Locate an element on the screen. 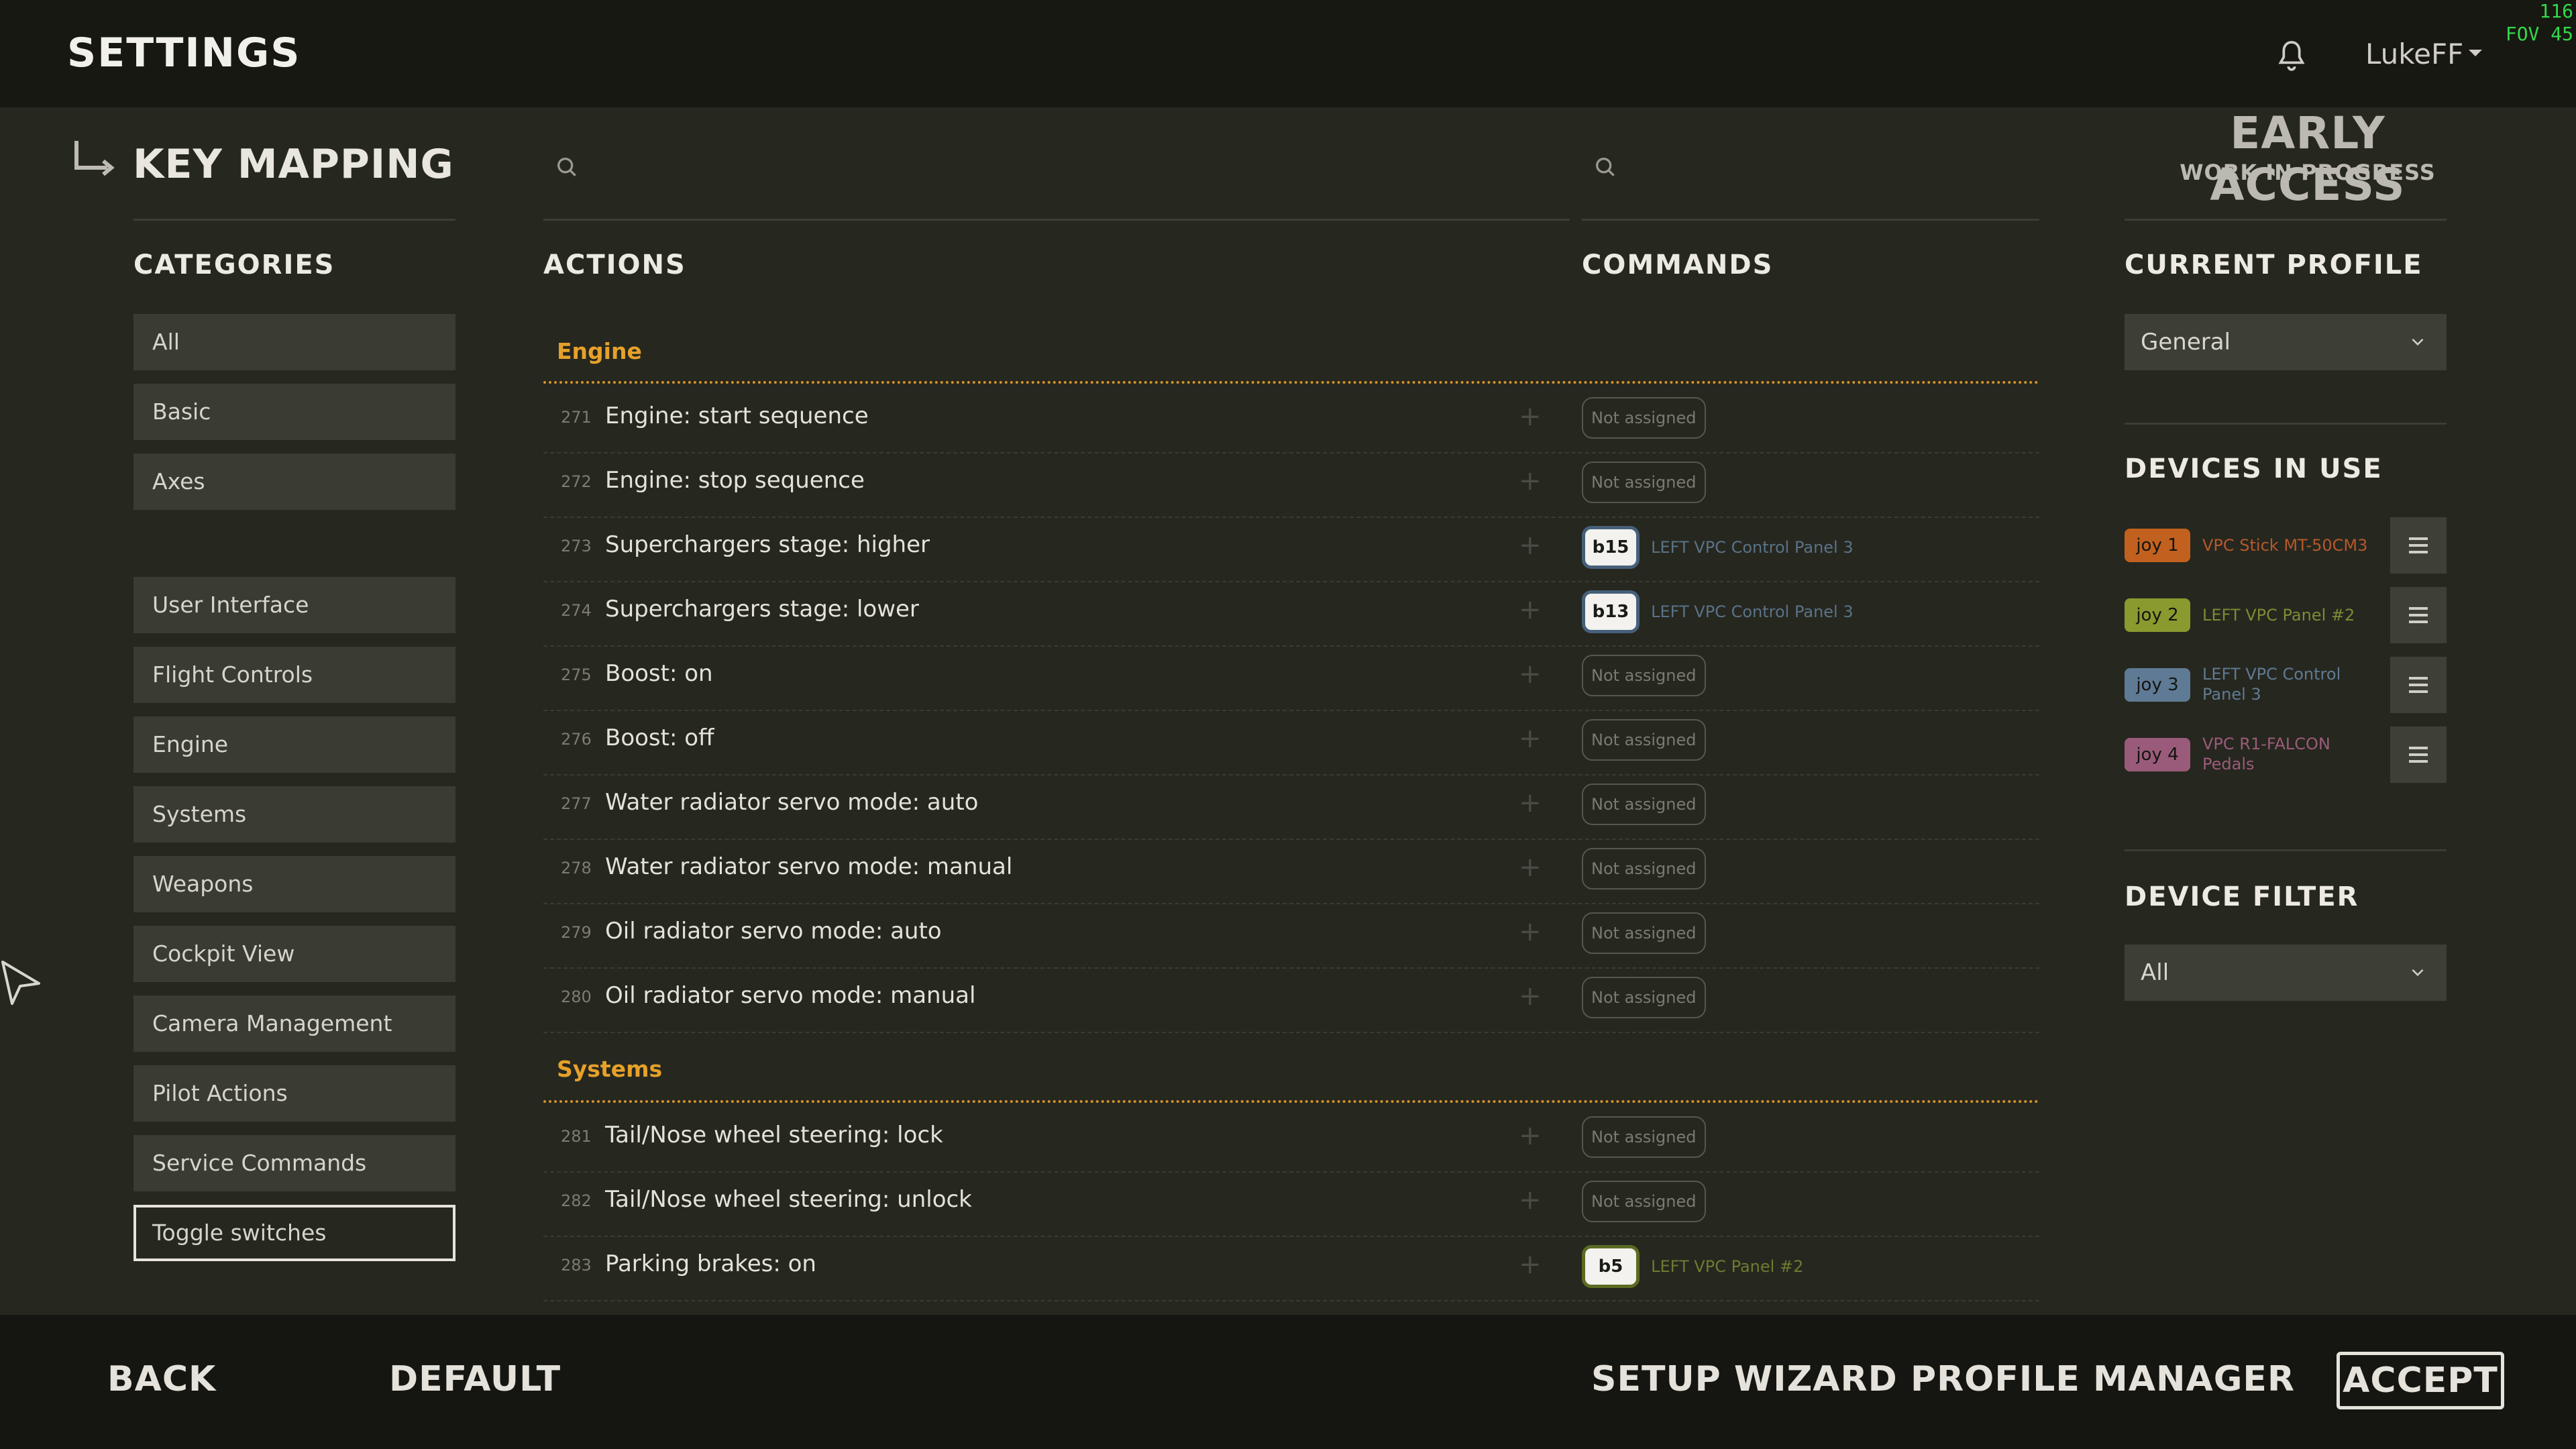  key-badge: b15 is located at coordinates (1611, 547).